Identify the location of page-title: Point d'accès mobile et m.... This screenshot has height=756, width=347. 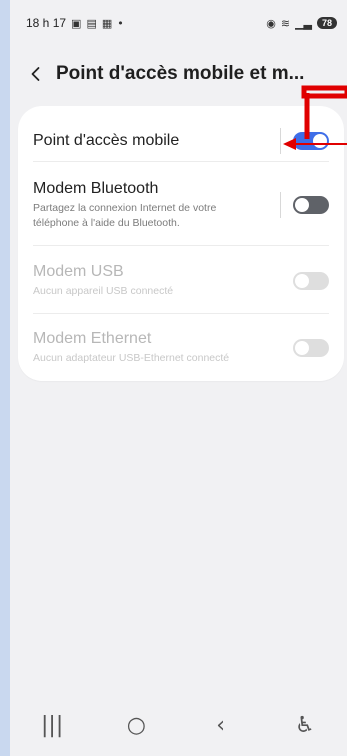
(180, 73).